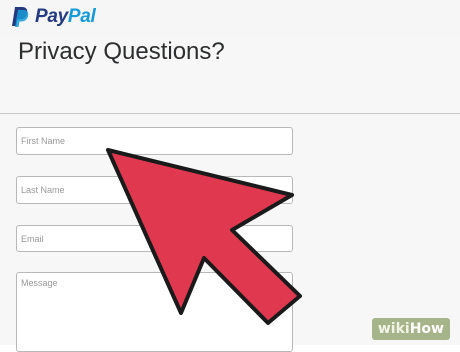  I want to click on title-divider, so click(230, 113).